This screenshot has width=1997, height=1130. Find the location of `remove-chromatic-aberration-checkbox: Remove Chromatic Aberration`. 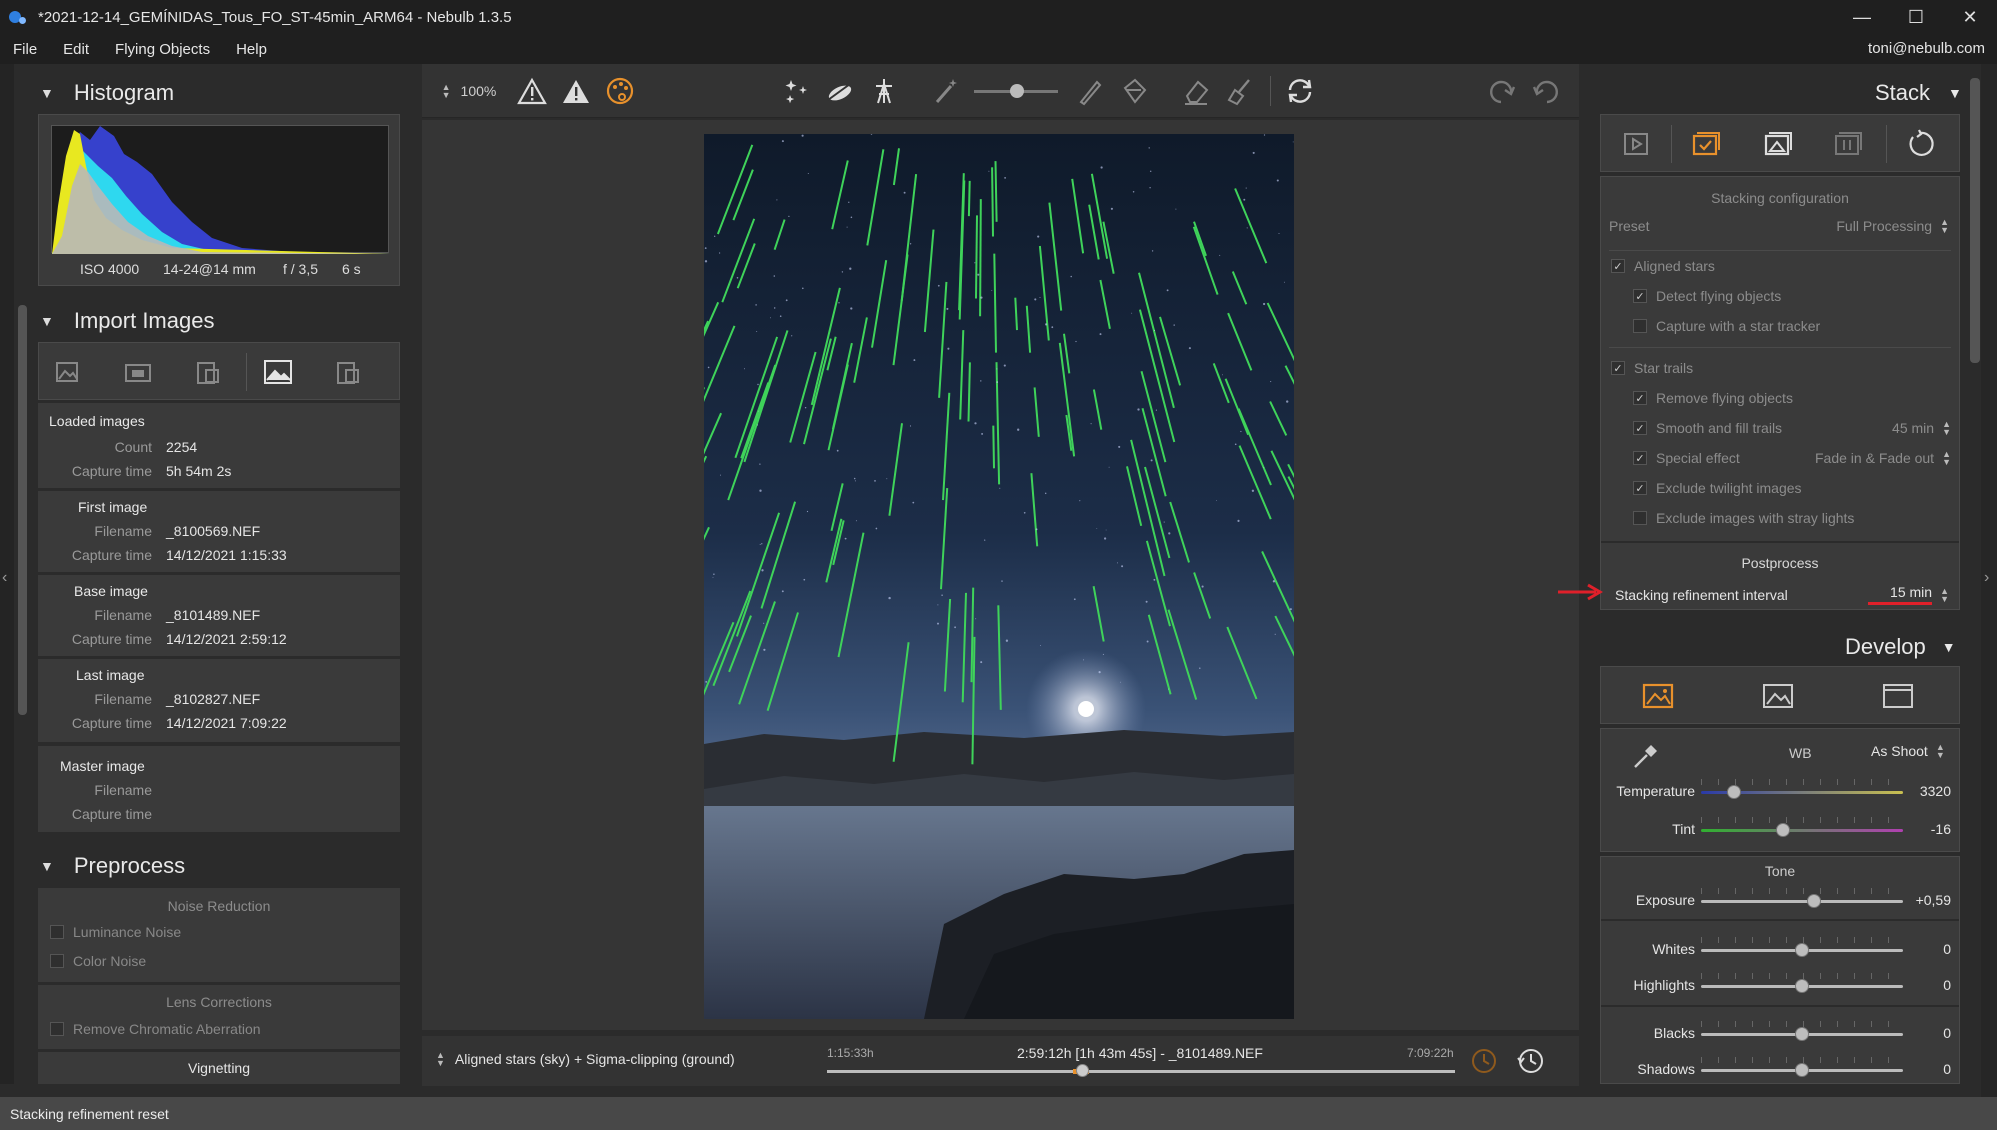

remove-chromatic-aberration-checkbox: Remove Chromatic Aberration is located at coordinates (155, 1029).